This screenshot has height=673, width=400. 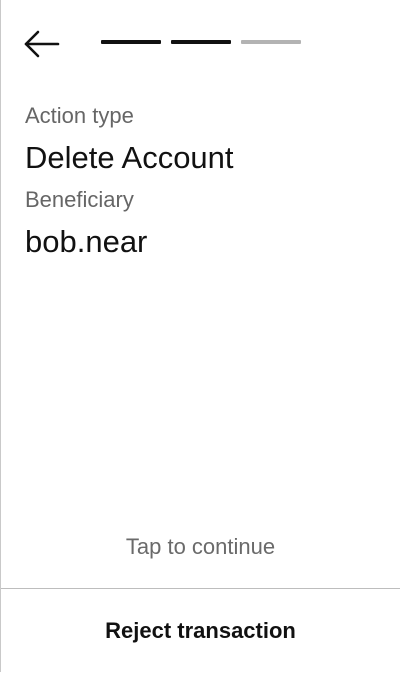 I want to click on reject-transaction-button: Reject transaction, so click(x=200, y=630).